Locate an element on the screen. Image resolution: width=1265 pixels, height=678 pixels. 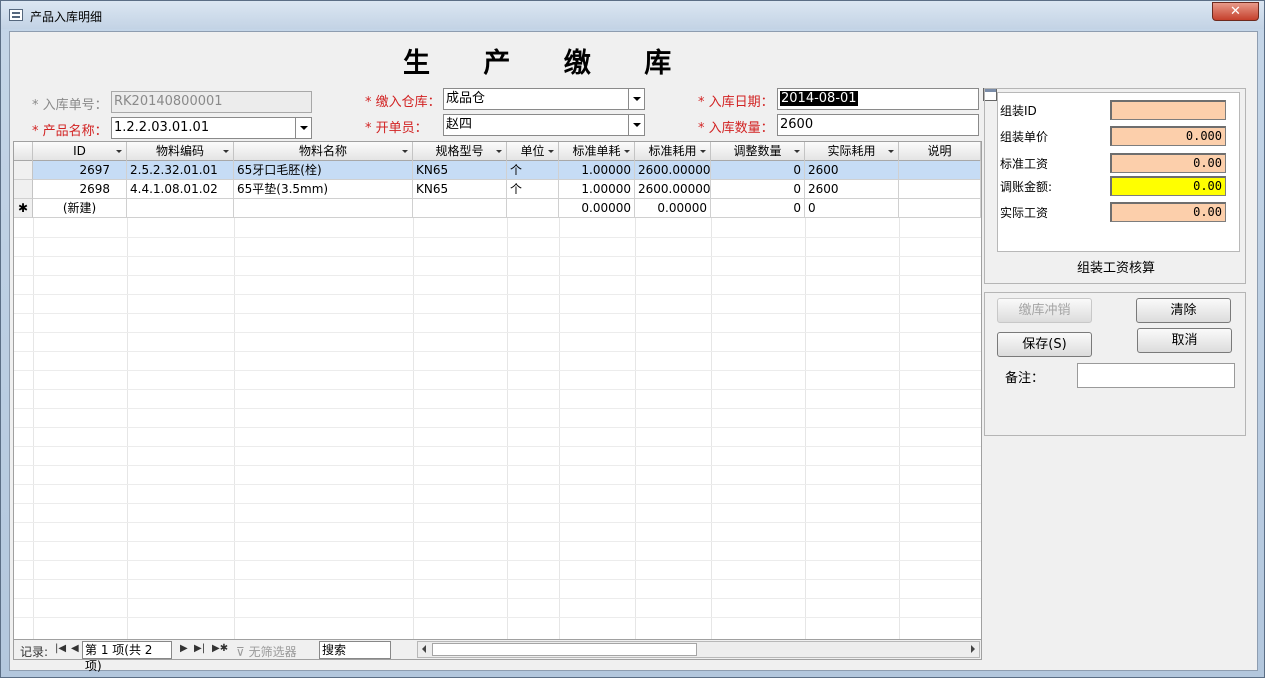
cell-id: 2698 is located at coordinates (80, 189).